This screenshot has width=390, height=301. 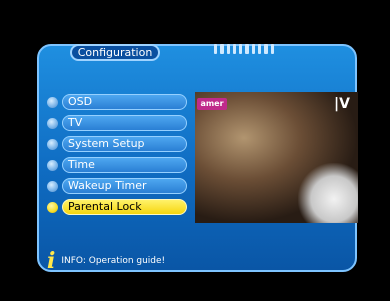 I want to click on menu-item-osd: OSD, so click(x=119, y=102).